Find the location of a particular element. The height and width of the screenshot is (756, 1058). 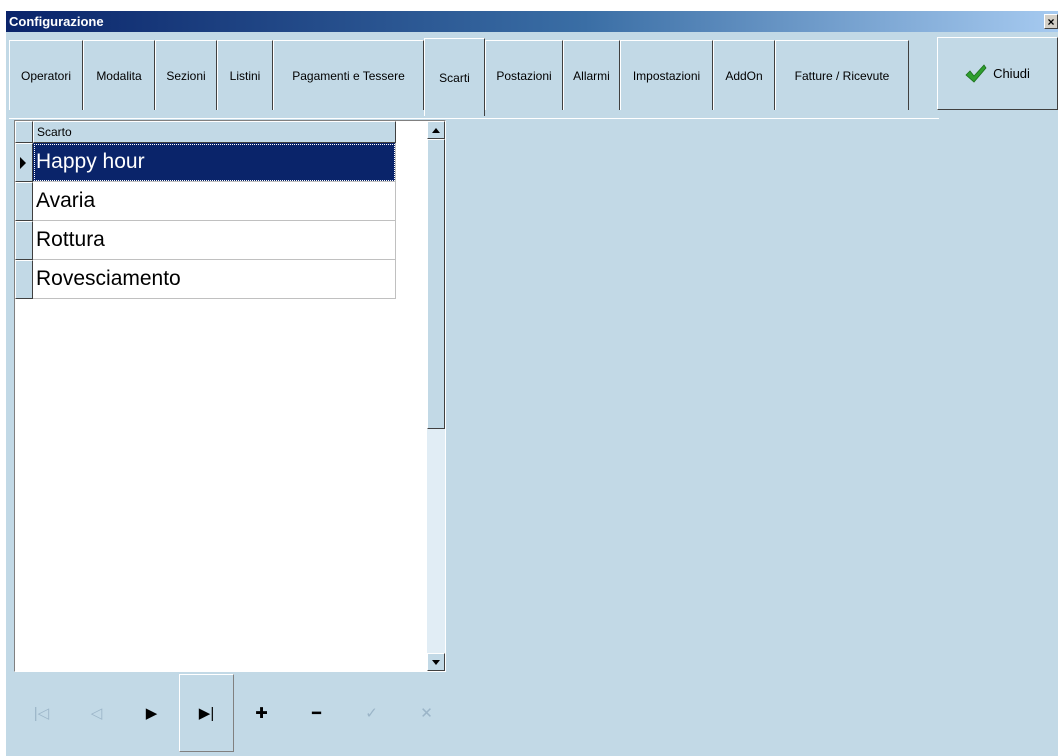

tab-listini: Listini is located at coordinates (245, 75).